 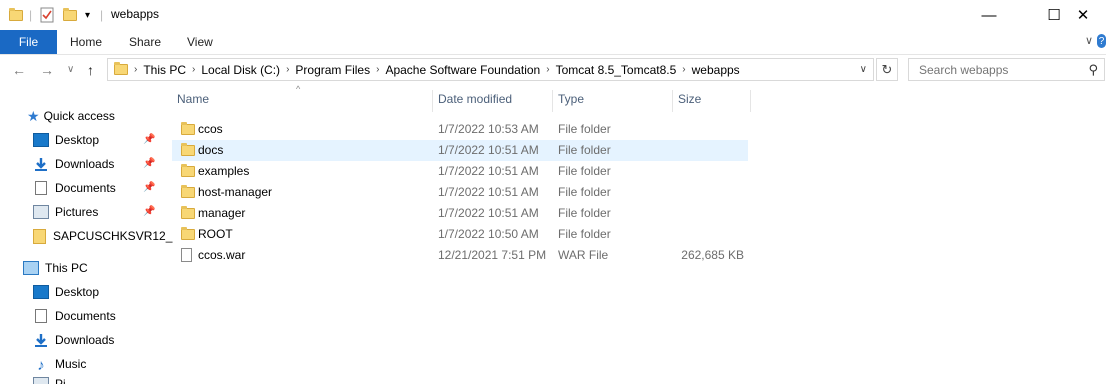 What do you see at coordinates (41, 380) in the screenshot?
I see `pictures-icon` at bounding box center [41, 380].